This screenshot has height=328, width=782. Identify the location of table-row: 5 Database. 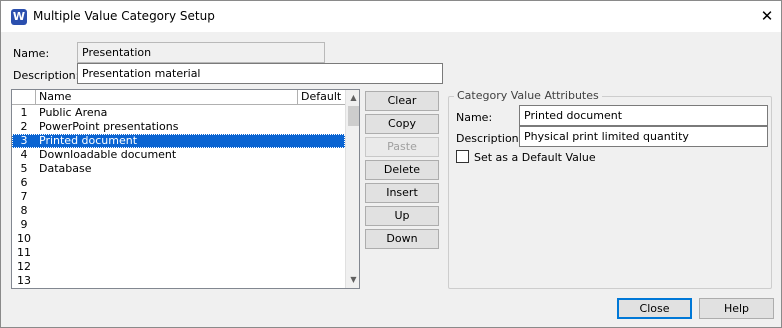
(178, 169).